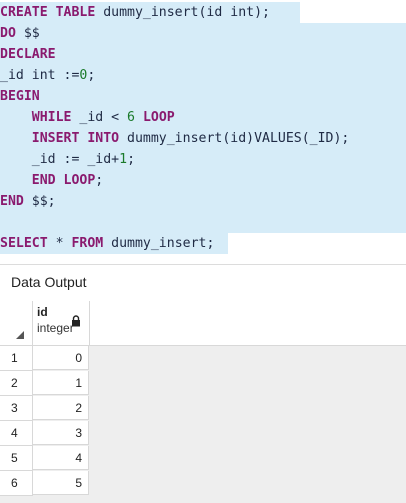 The height and width of the screenshot is (503, 406). Describe the element at coordinates (61, 458) in the screenshot. I see `cell-id: 4` at that location.